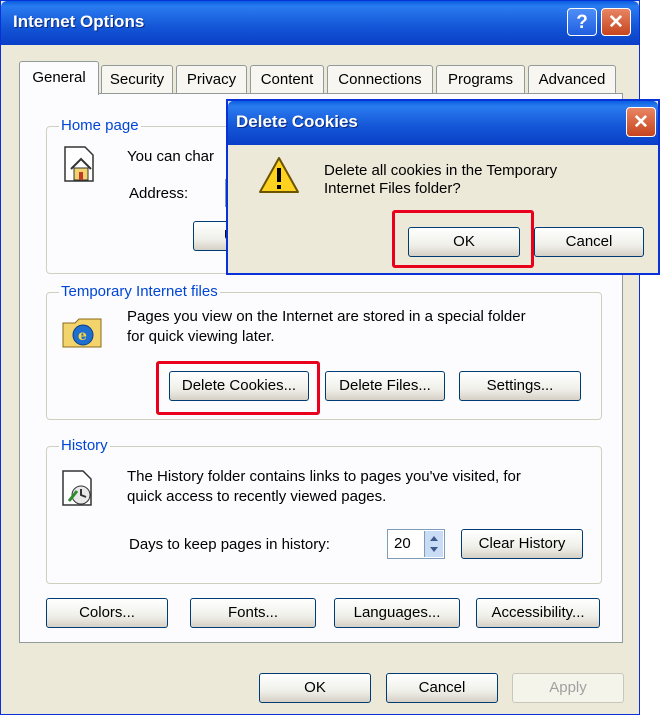  Describe the element at coordinates (137, 79) in the screenshot. I see `tab-security: Security` at that location.